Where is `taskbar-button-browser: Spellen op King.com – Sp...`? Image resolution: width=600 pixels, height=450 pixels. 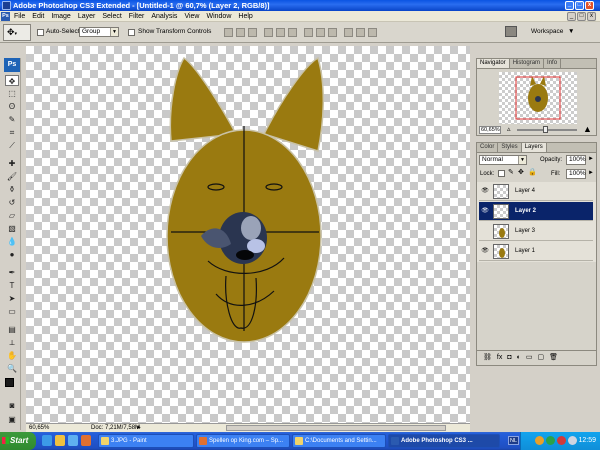
taskbar-button-browser: Spellen op King.com – Sp... is located at coordinates (243, 441).